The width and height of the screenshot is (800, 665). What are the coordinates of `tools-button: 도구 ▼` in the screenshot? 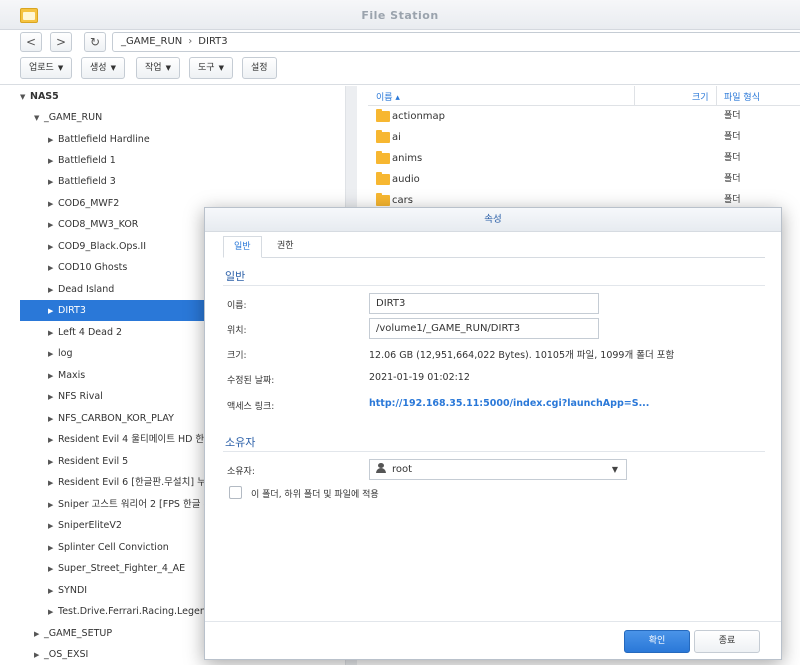 It's located at (211, 68).